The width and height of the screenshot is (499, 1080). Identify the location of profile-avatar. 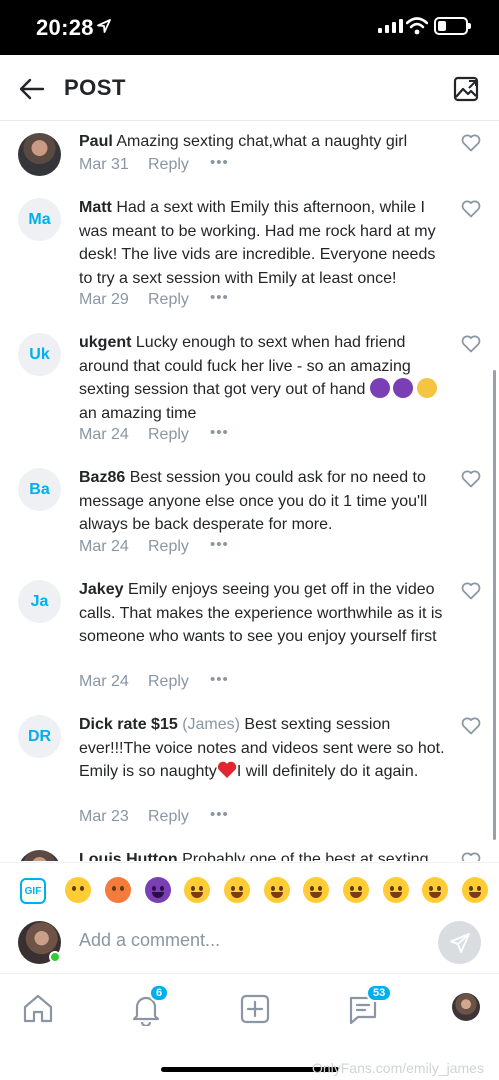
(466, 1007).